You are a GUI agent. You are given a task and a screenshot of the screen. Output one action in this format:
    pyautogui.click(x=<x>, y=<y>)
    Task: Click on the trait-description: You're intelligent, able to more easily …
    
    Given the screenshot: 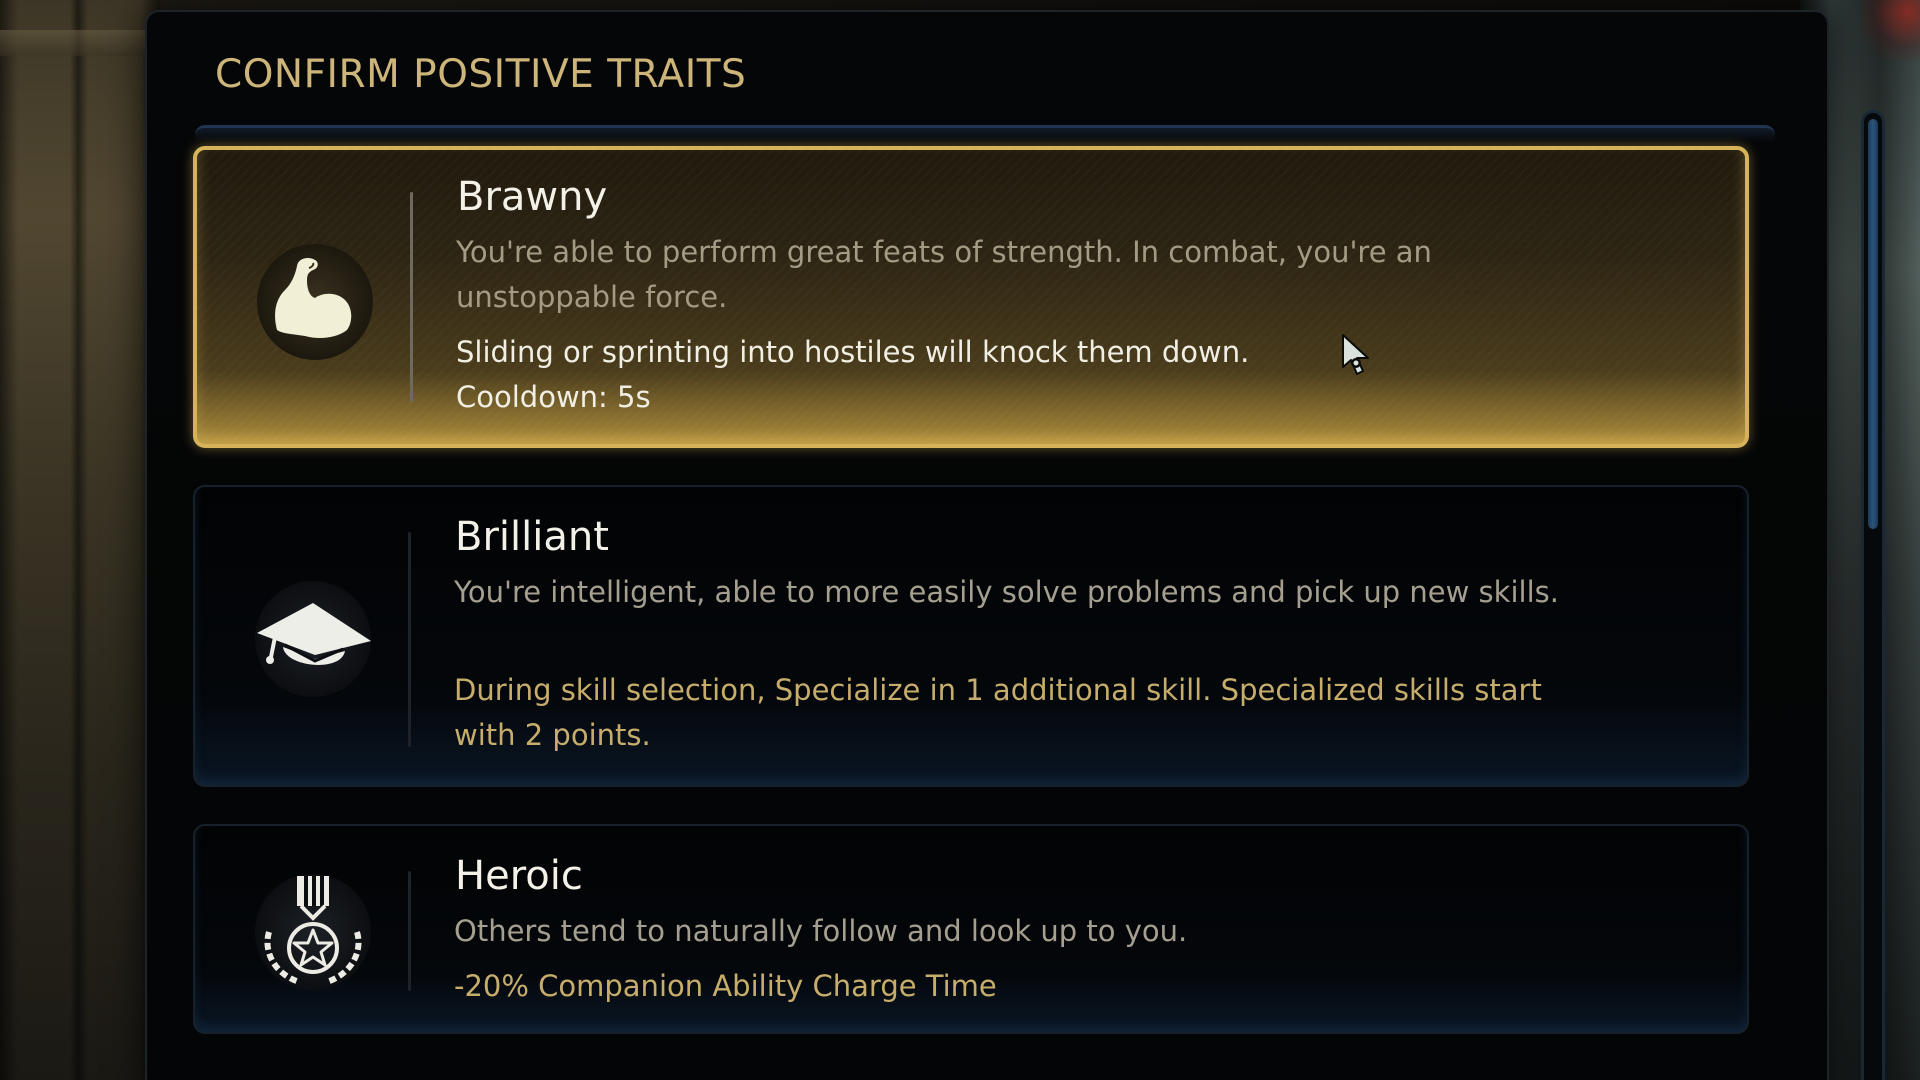 What is the action you would take?
    pyautogui.click(x=1006, y=592)
    